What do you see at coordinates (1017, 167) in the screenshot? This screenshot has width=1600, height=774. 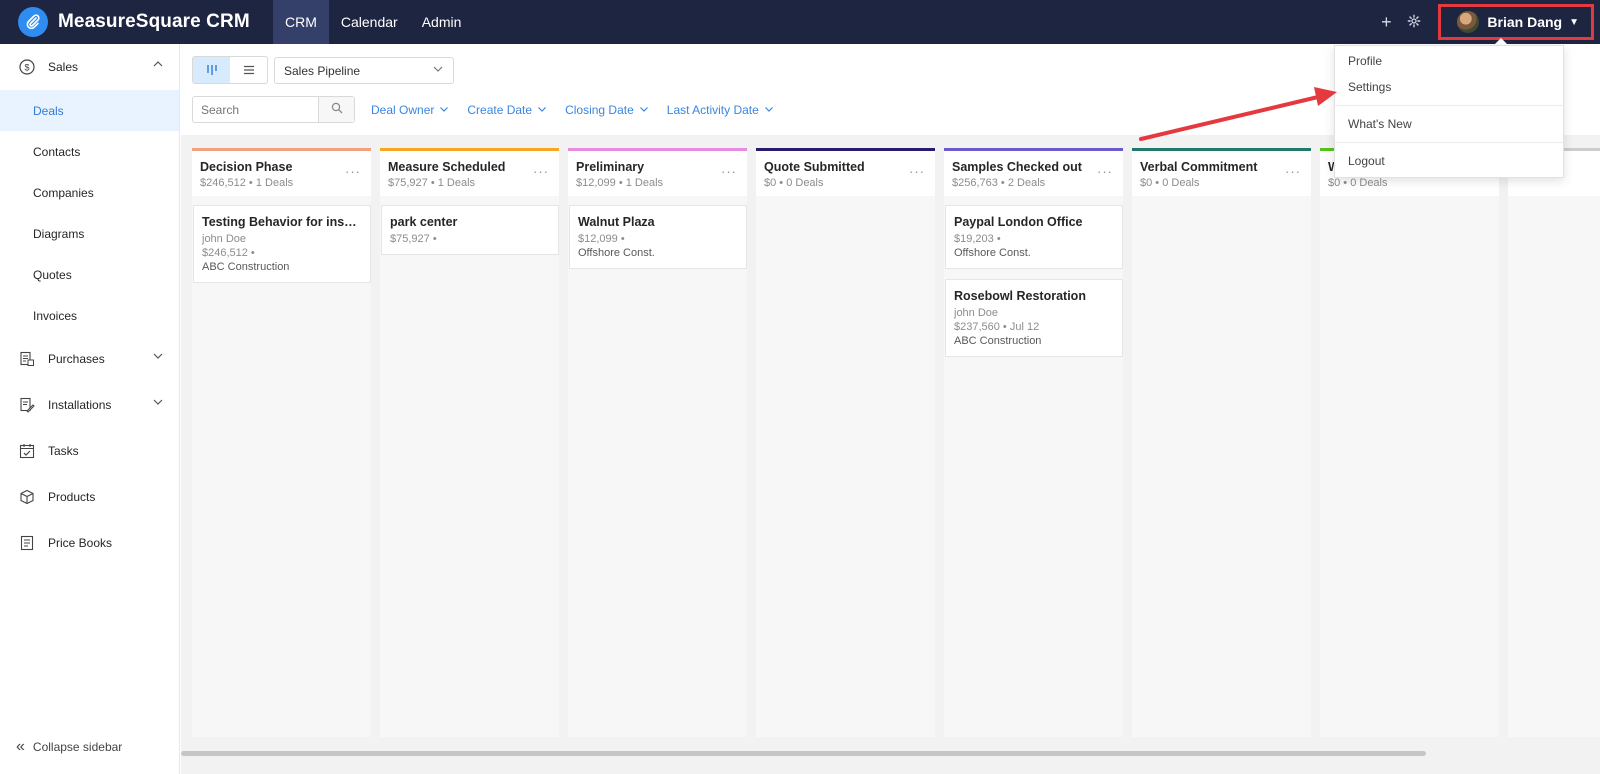 I see `column-title: Samples Checked out` at bounding box center [1017, 167].